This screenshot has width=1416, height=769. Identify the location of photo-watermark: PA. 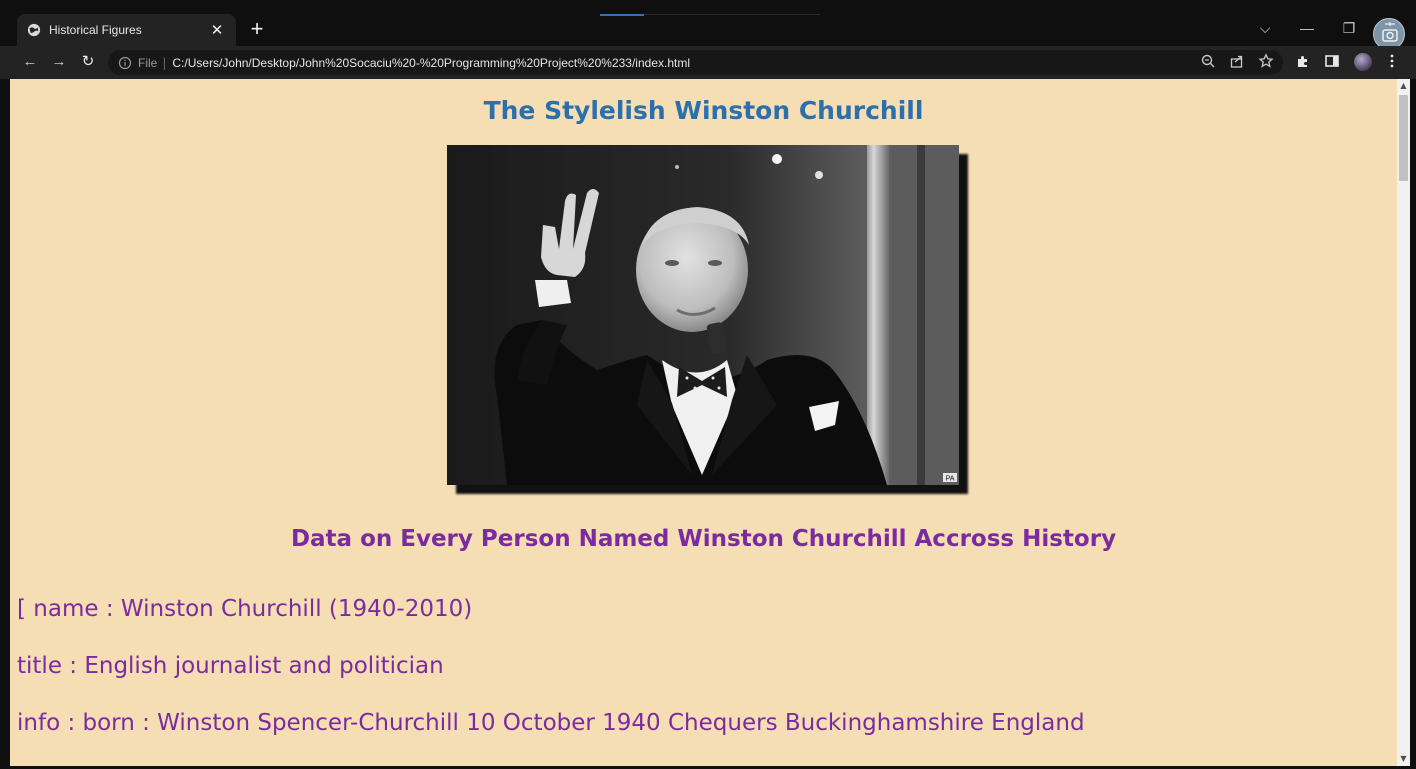
(950, 479).